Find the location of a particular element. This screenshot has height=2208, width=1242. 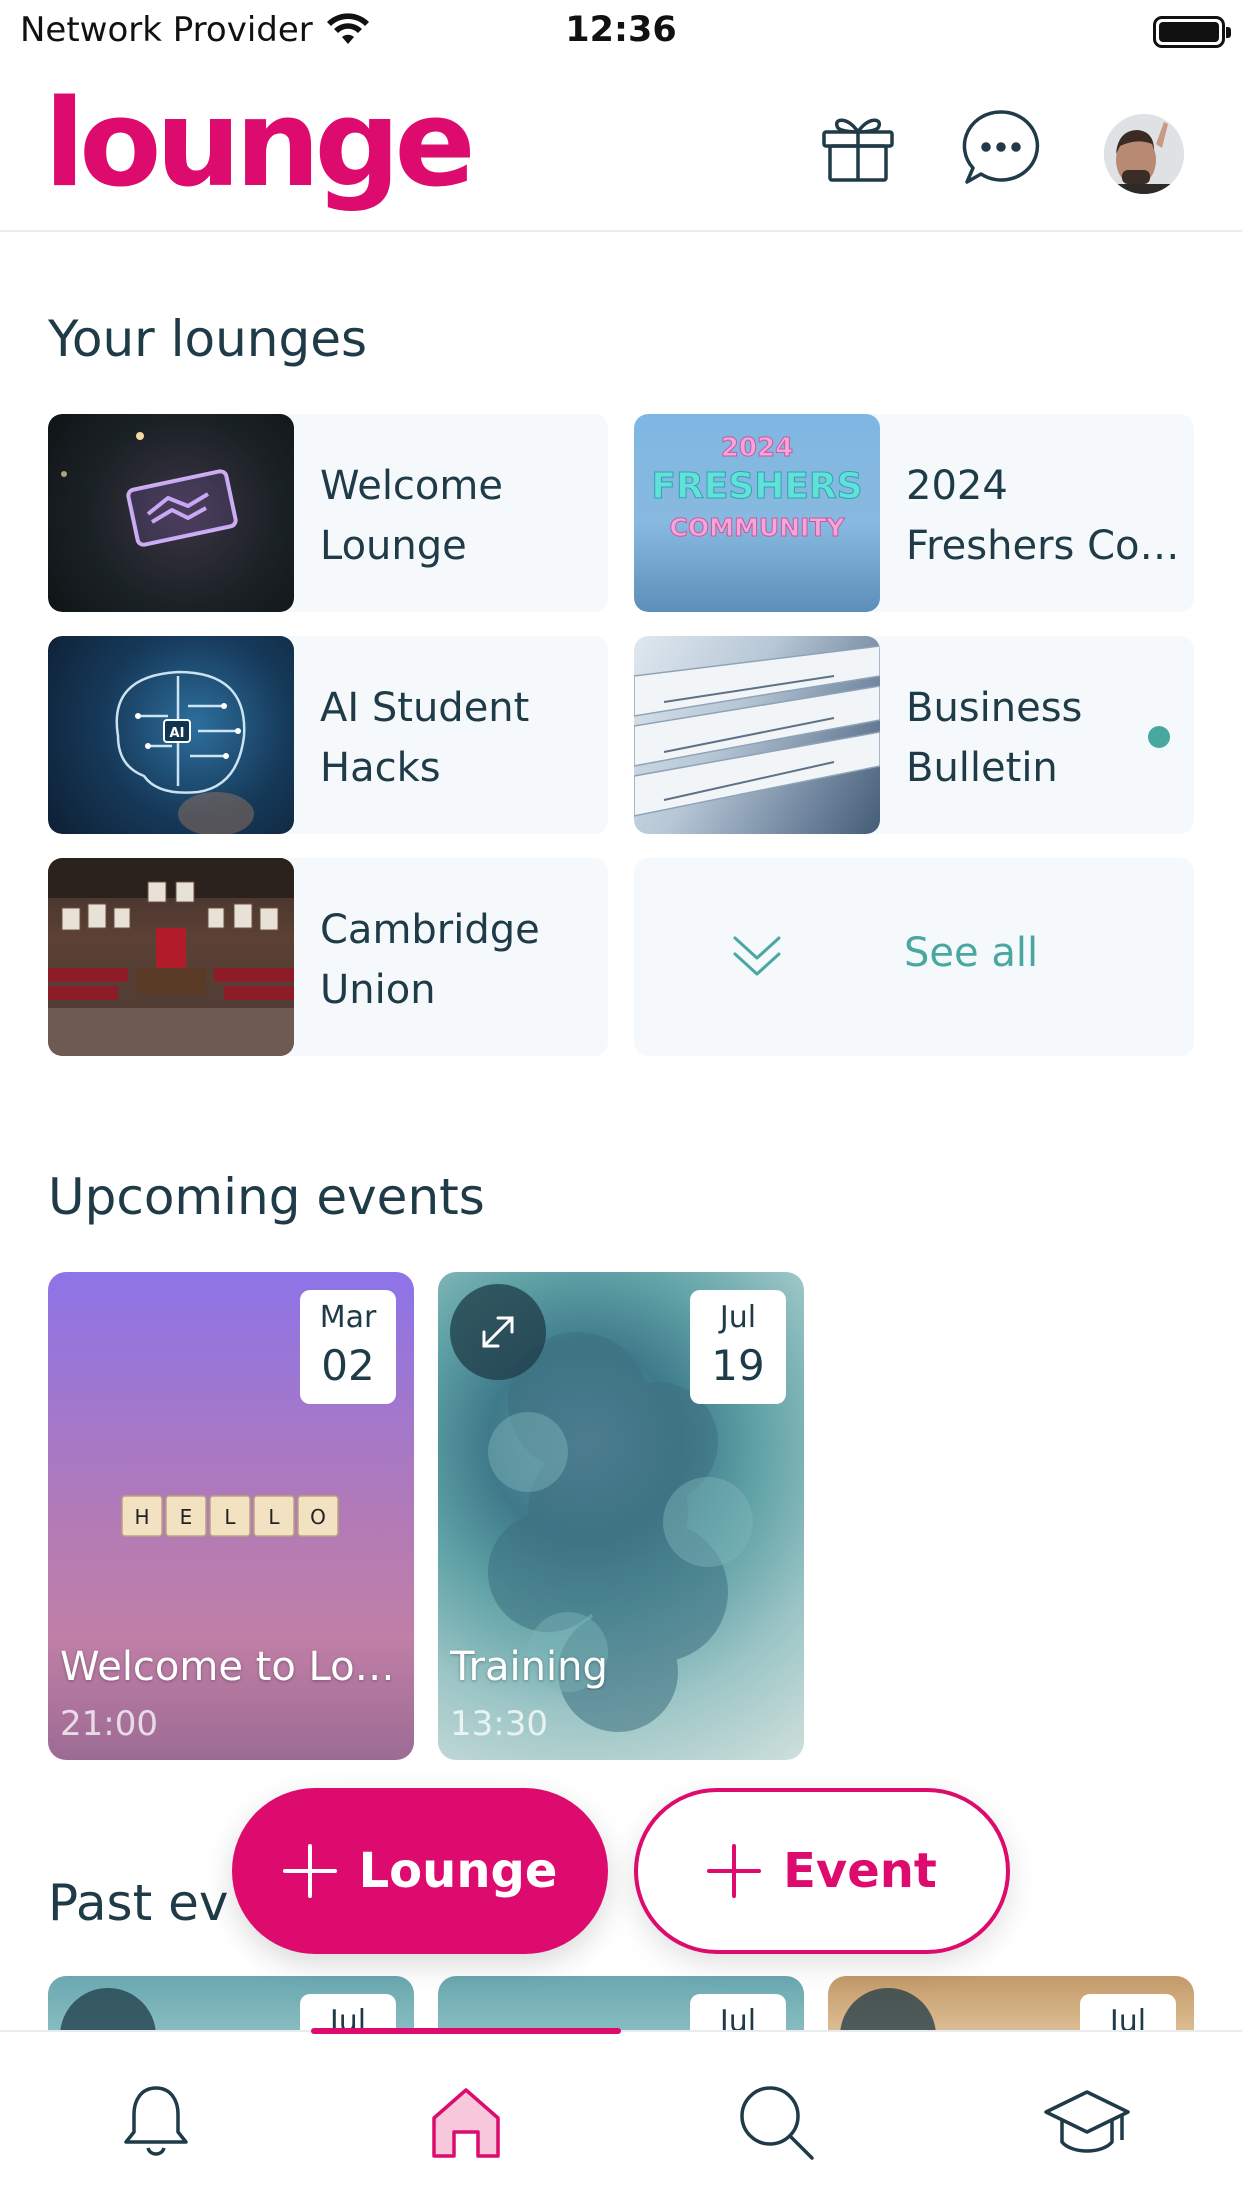

clock: 12:36 is located at coordinates (621, 30).